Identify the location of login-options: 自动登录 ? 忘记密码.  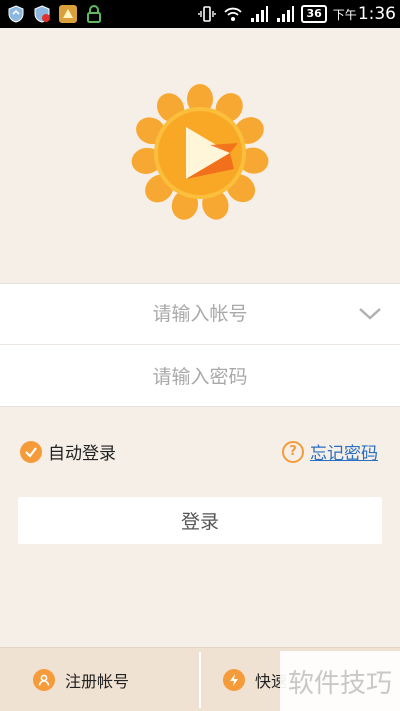
(200, 452).